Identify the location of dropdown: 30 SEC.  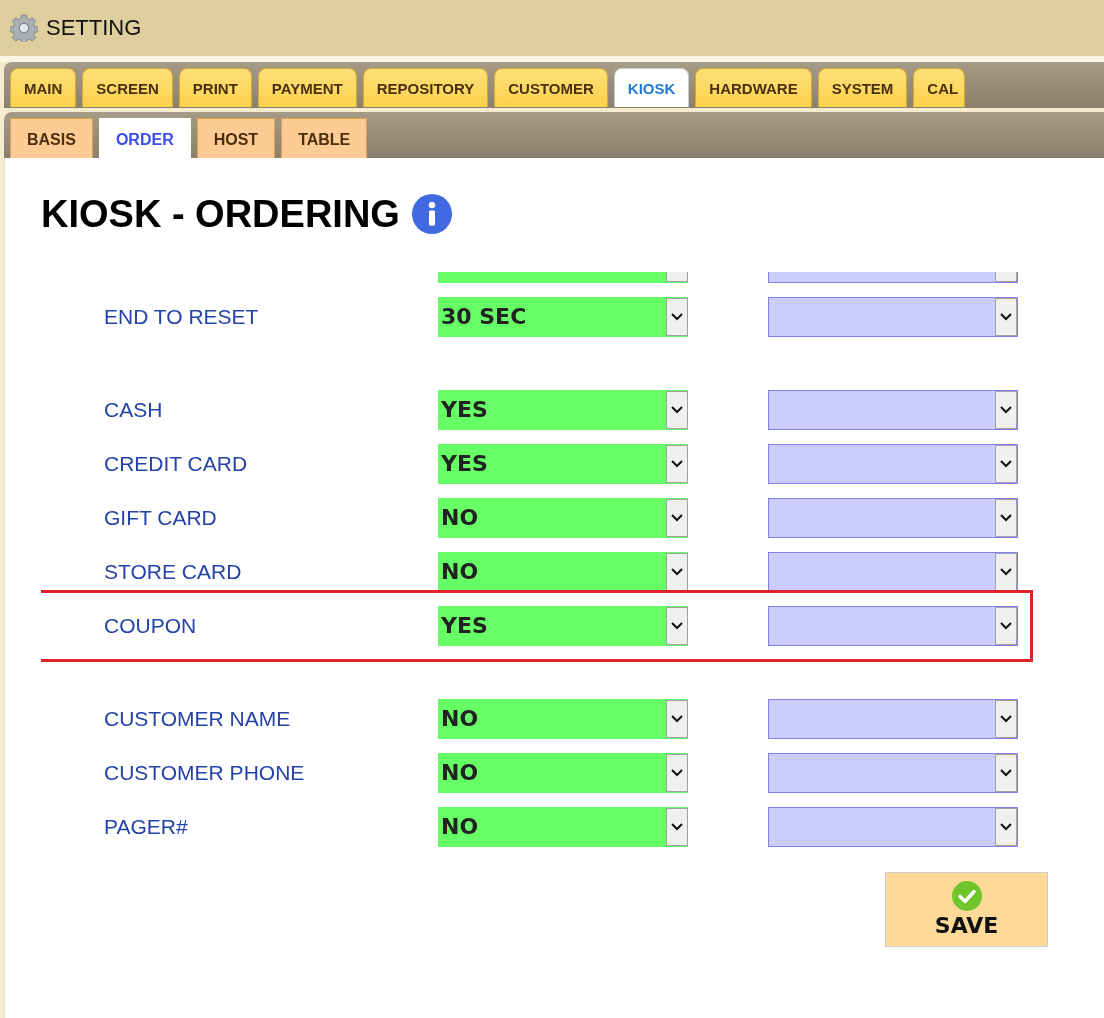
(563, 317).